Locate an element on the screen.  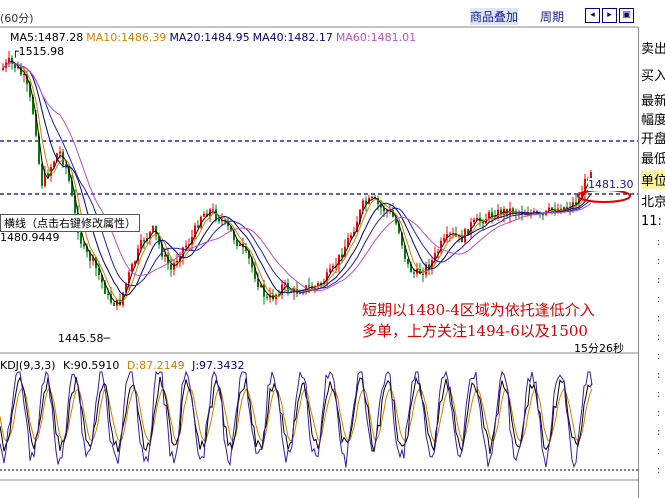
countdown-timer: 15分26秒 is located at coordinates (599, 348).